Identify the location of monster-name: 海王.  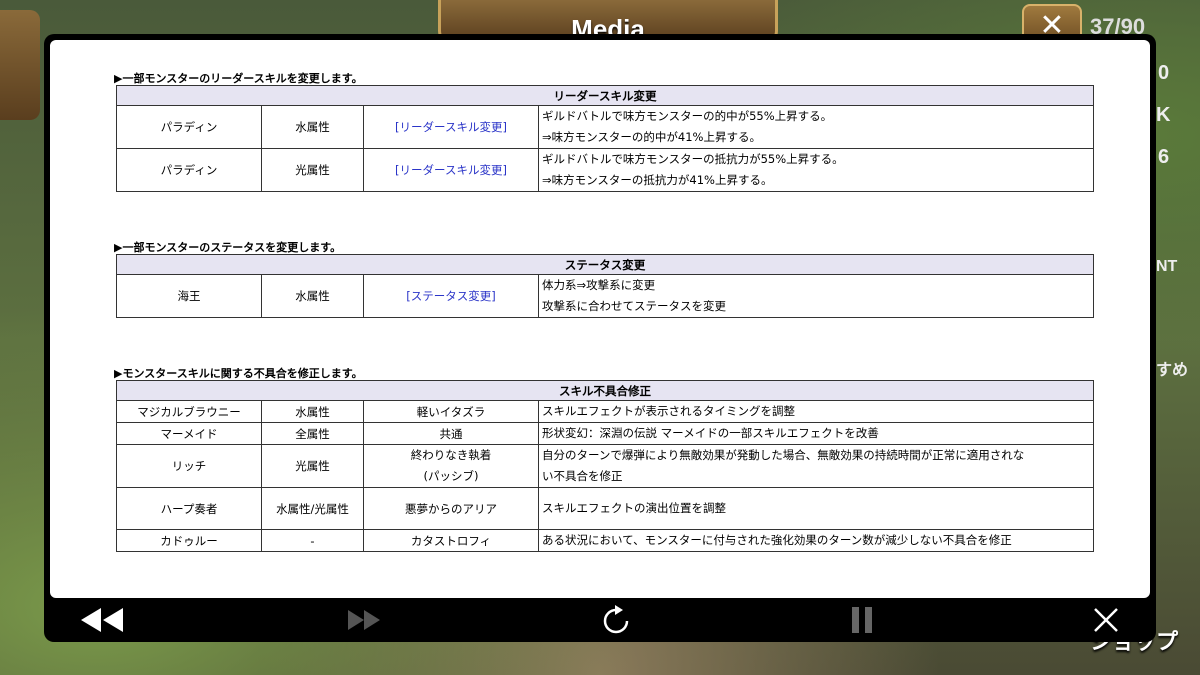
(189, 296).